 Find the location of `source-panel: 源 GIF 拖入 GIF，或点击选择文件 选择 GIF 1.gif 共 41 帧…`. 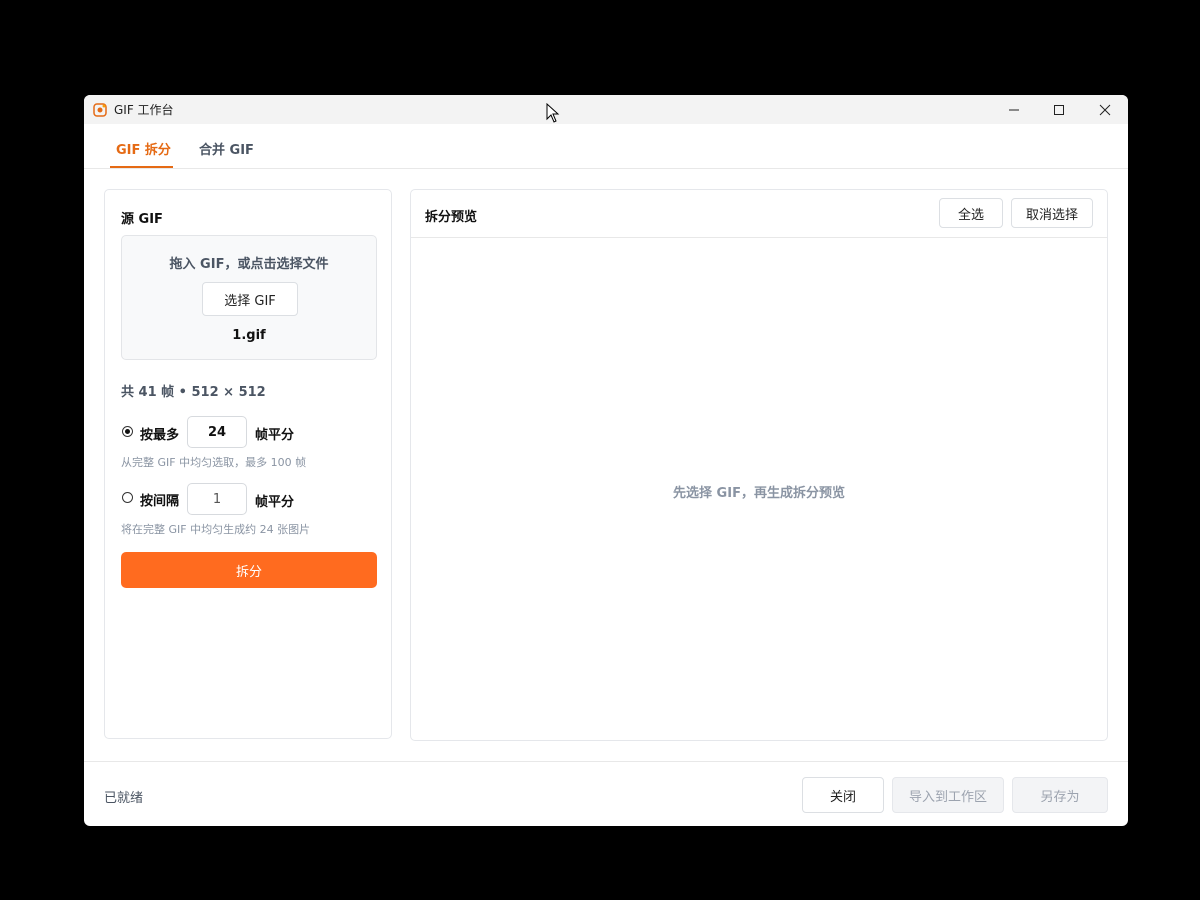

source-panel: 源 GIF 拖入 GIF，或点击选择文件 选择 GIF 1.gif 共 41 帧… is located at coordinates (248, 464).